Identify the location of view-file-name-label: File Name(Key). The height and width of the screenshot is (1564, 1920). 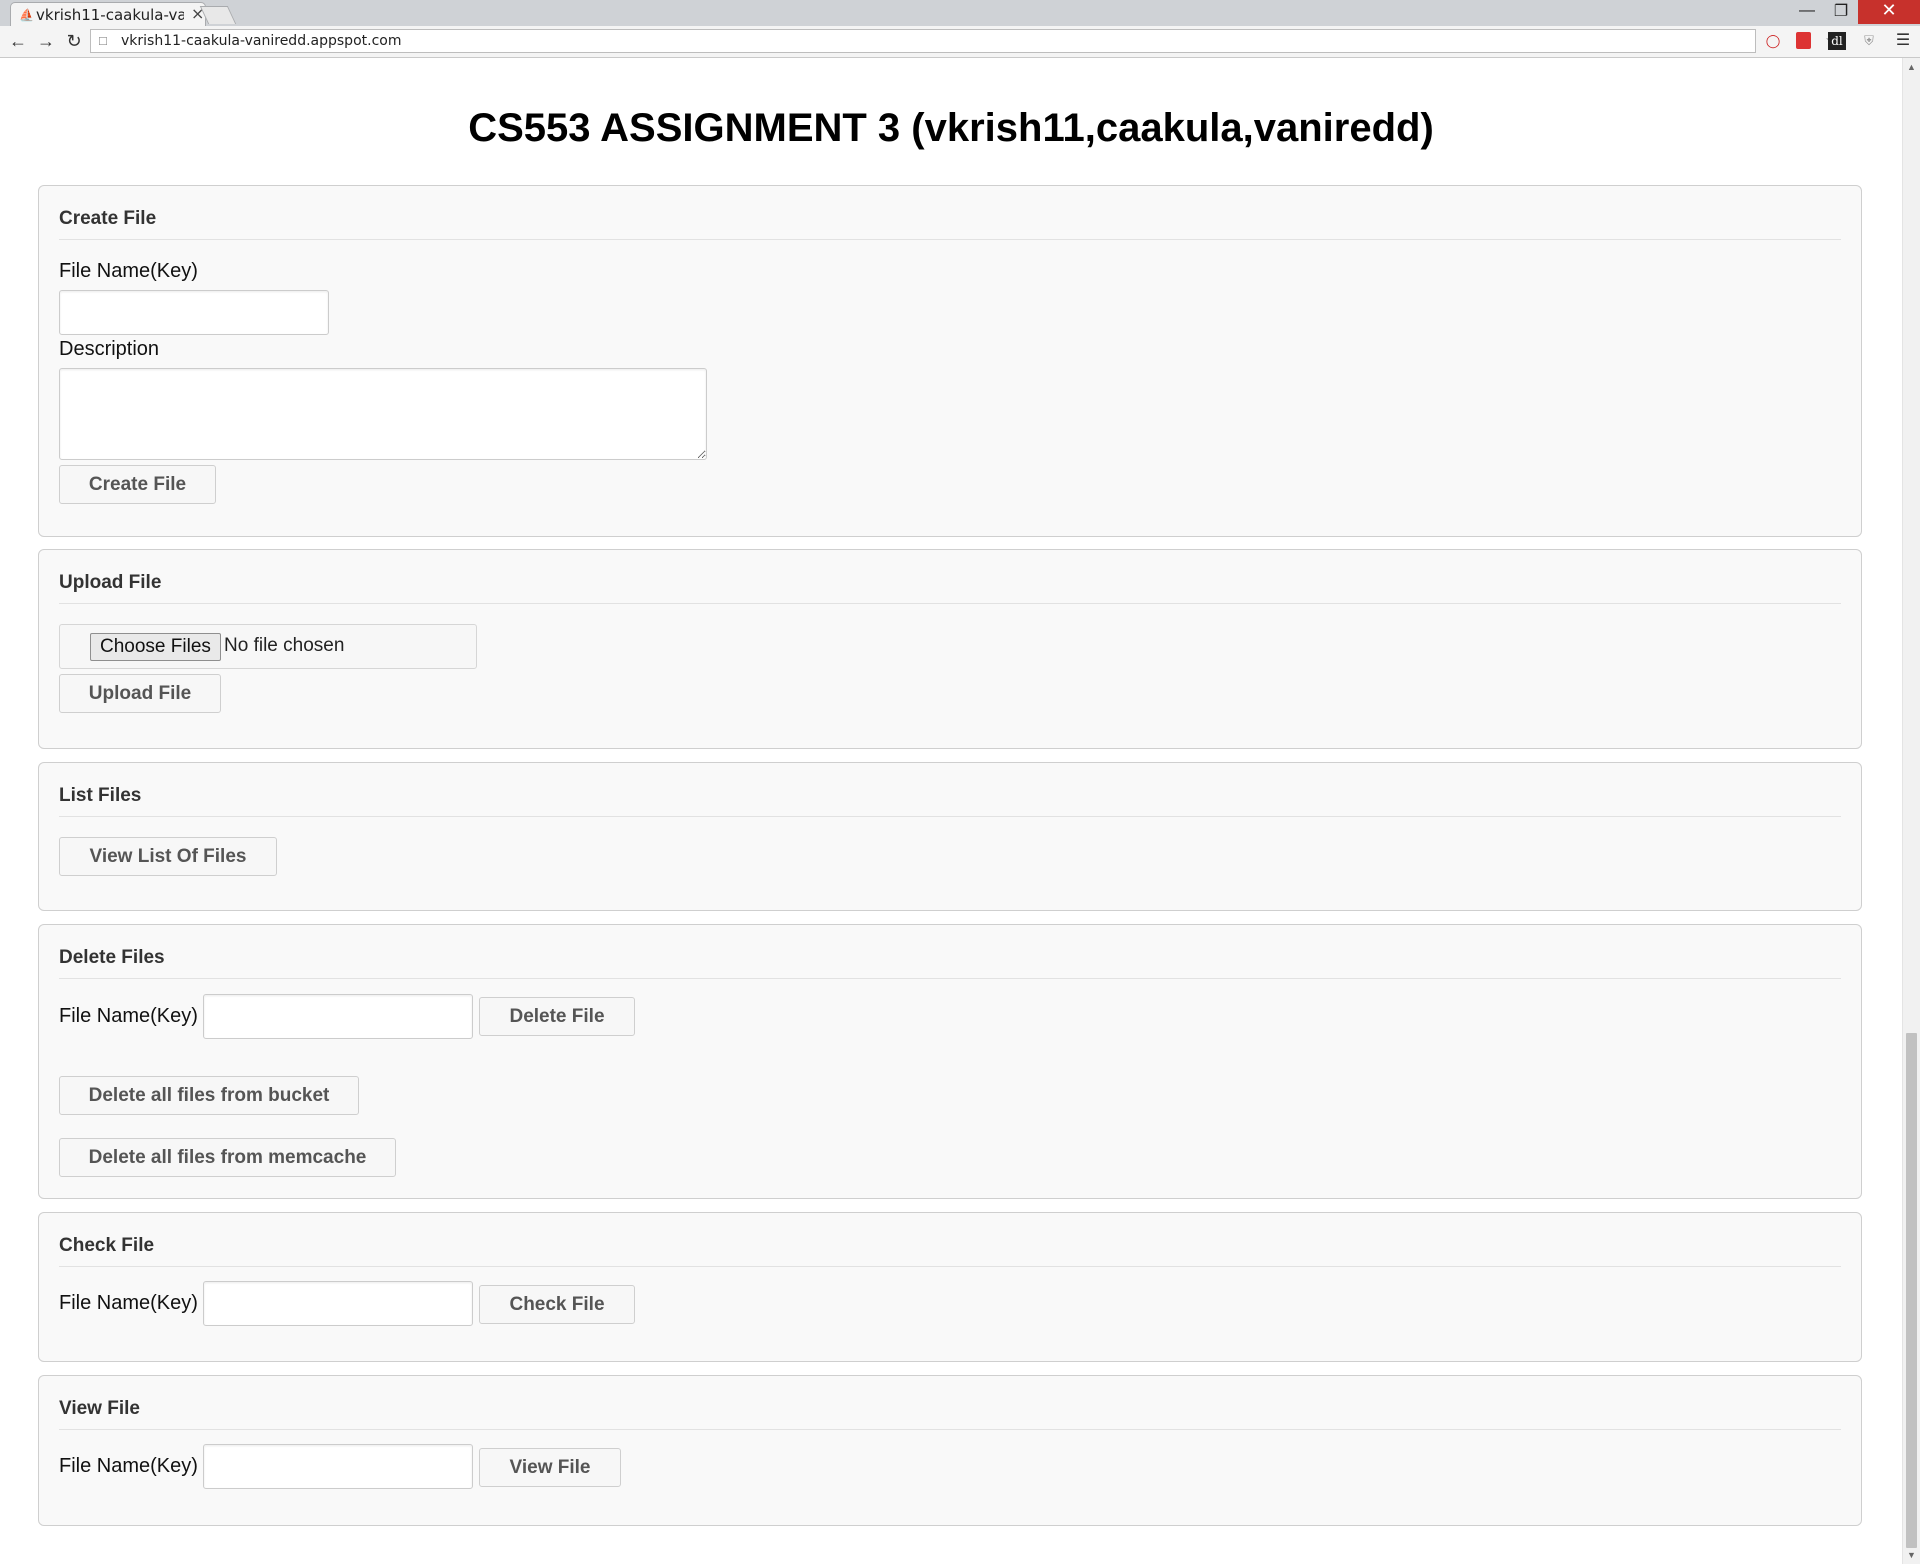
(128, 1466).